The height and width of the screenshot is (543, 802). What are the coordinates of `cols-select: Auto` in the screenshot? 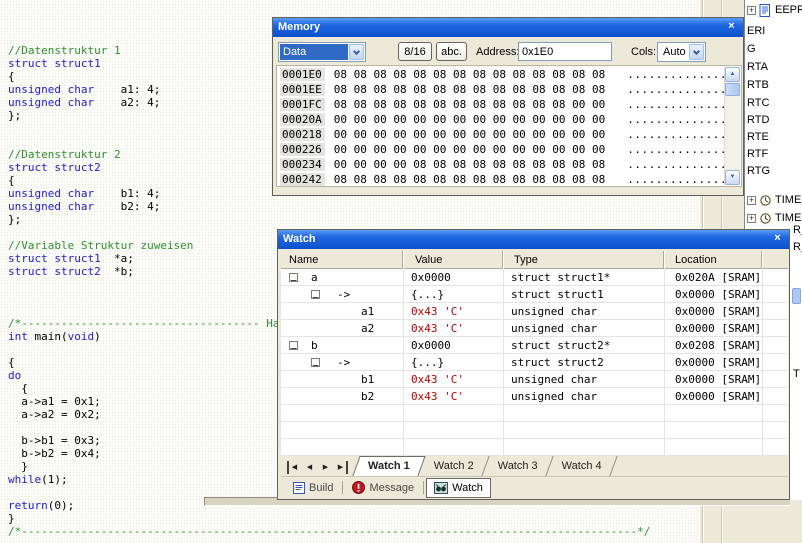 It's located at (681, 52).